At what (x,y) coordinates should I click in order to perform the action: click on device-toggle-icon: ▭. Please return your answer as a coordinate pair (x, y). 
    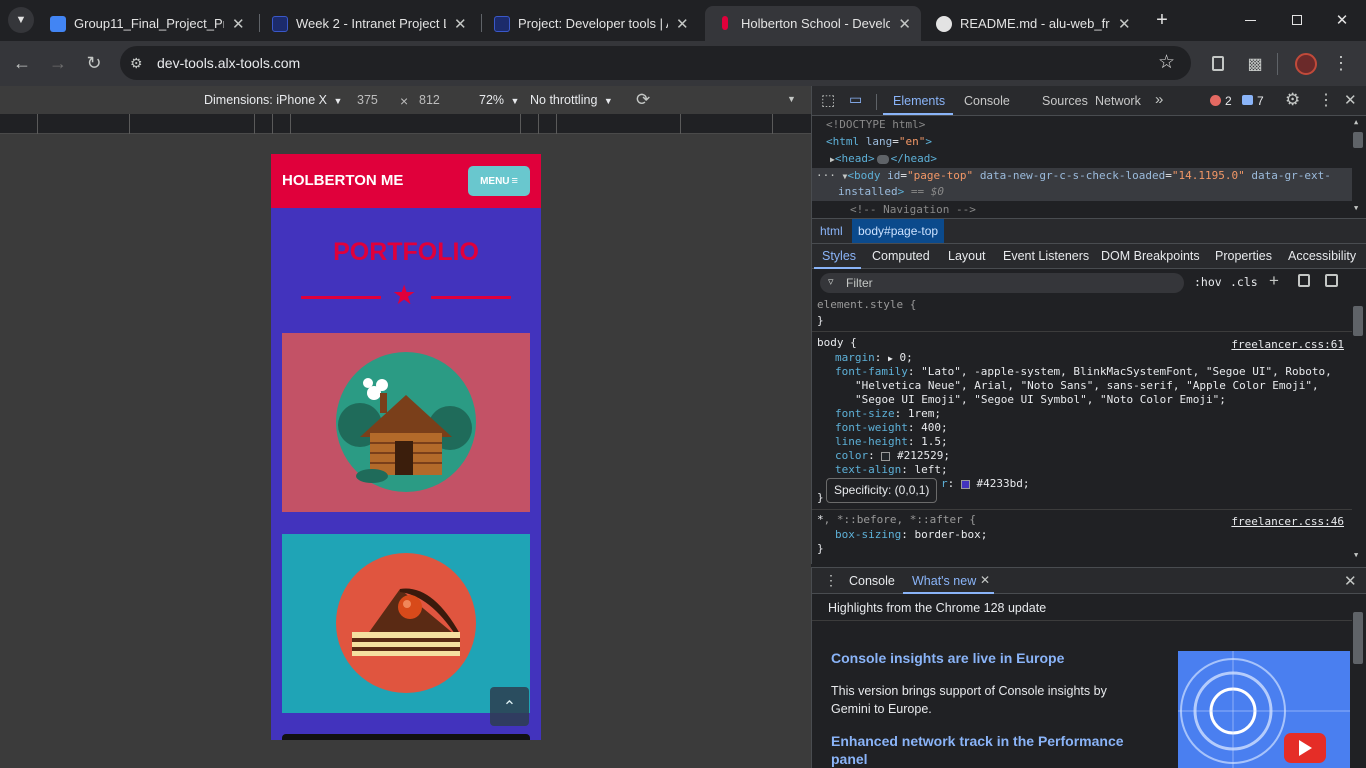
    Looking at the image, I should click on (855, 99).